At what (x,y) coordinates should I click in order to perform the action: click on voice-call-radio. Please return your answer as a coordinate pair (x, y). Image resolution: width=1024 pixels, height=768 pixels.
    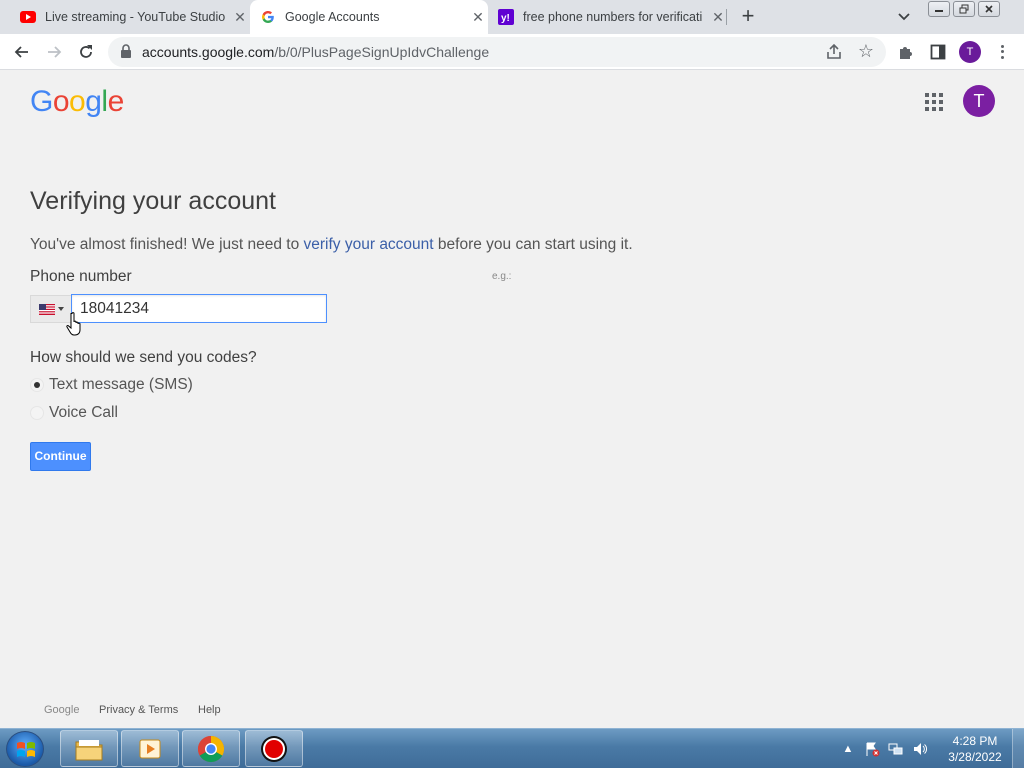
    Looking at the image, I should click on (37, 413).